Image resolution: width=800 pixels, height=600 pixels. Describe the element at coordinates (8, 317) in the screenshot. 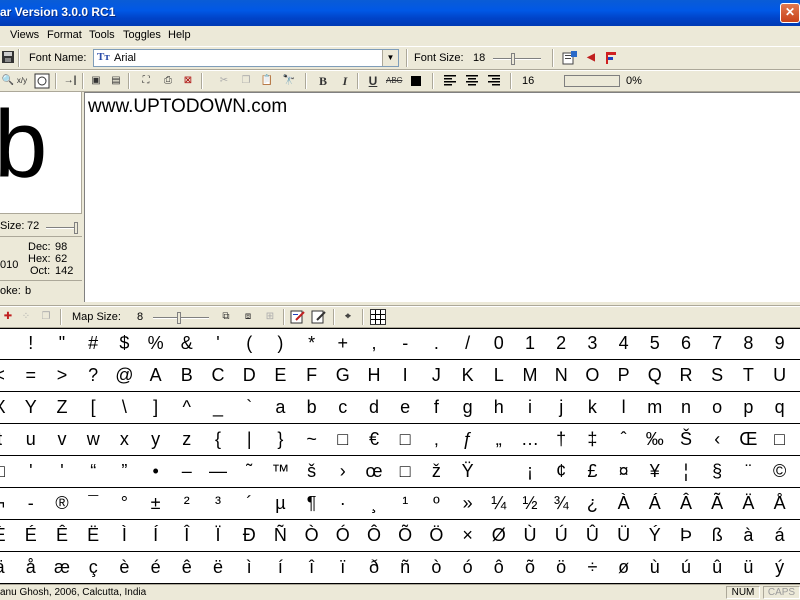

I see `map-add-icon: ✚` at that location.